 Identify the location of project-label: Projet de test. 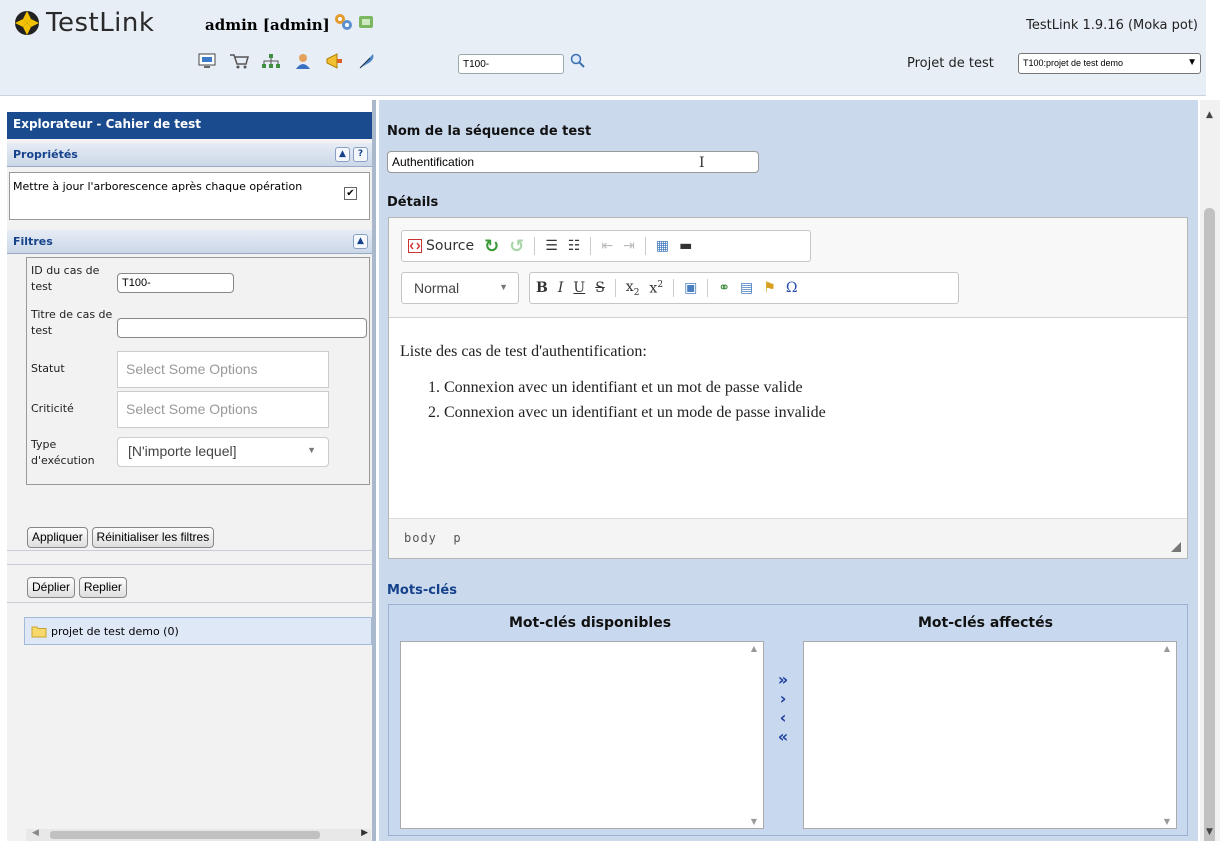
(950, 63).